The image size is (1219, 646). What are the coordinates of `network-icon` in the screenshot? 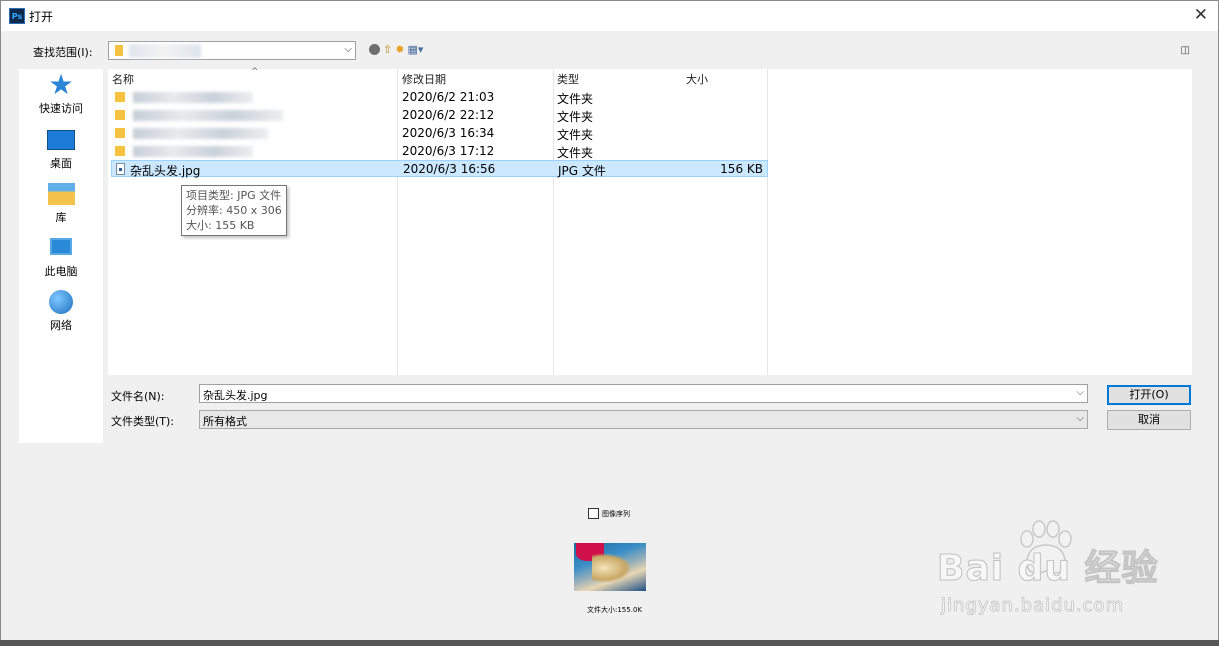 It's located at (61, 302).